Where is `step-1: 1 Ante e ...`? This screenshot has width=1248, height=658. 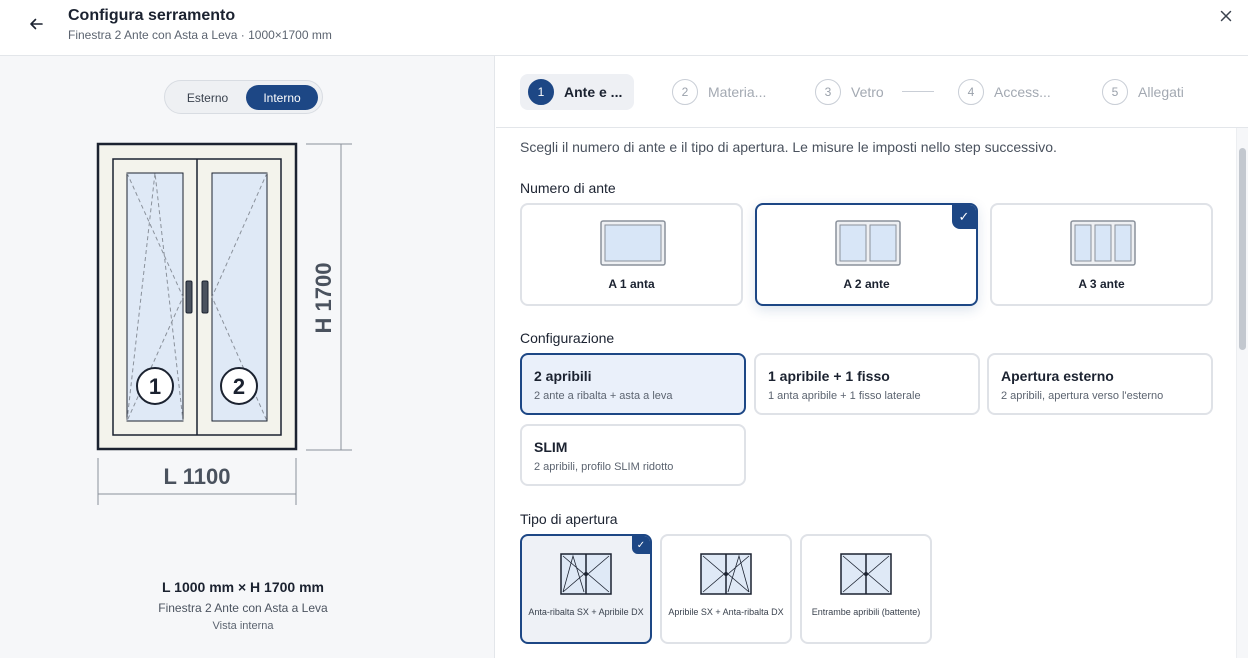 step-1: 1 Ante e ... is located at coordinates (577, 92).